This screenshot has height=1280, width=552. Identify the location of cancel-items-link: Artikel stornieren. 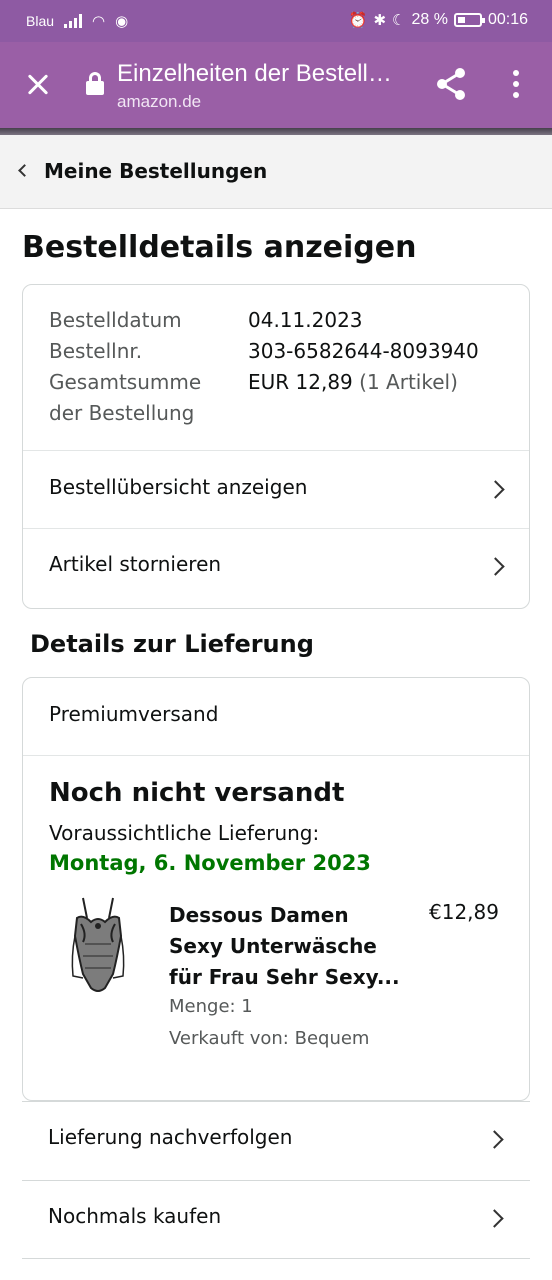
(276, 568).